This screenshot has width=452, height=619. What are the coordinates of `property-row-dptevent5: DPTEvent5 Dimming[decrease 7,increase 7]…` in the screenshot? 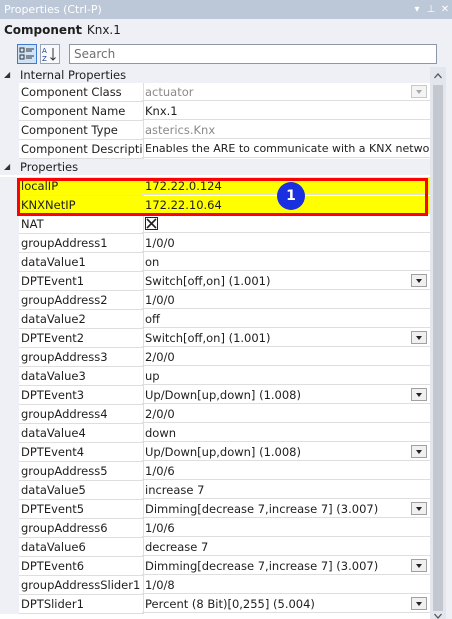 It's located at (215, 509).